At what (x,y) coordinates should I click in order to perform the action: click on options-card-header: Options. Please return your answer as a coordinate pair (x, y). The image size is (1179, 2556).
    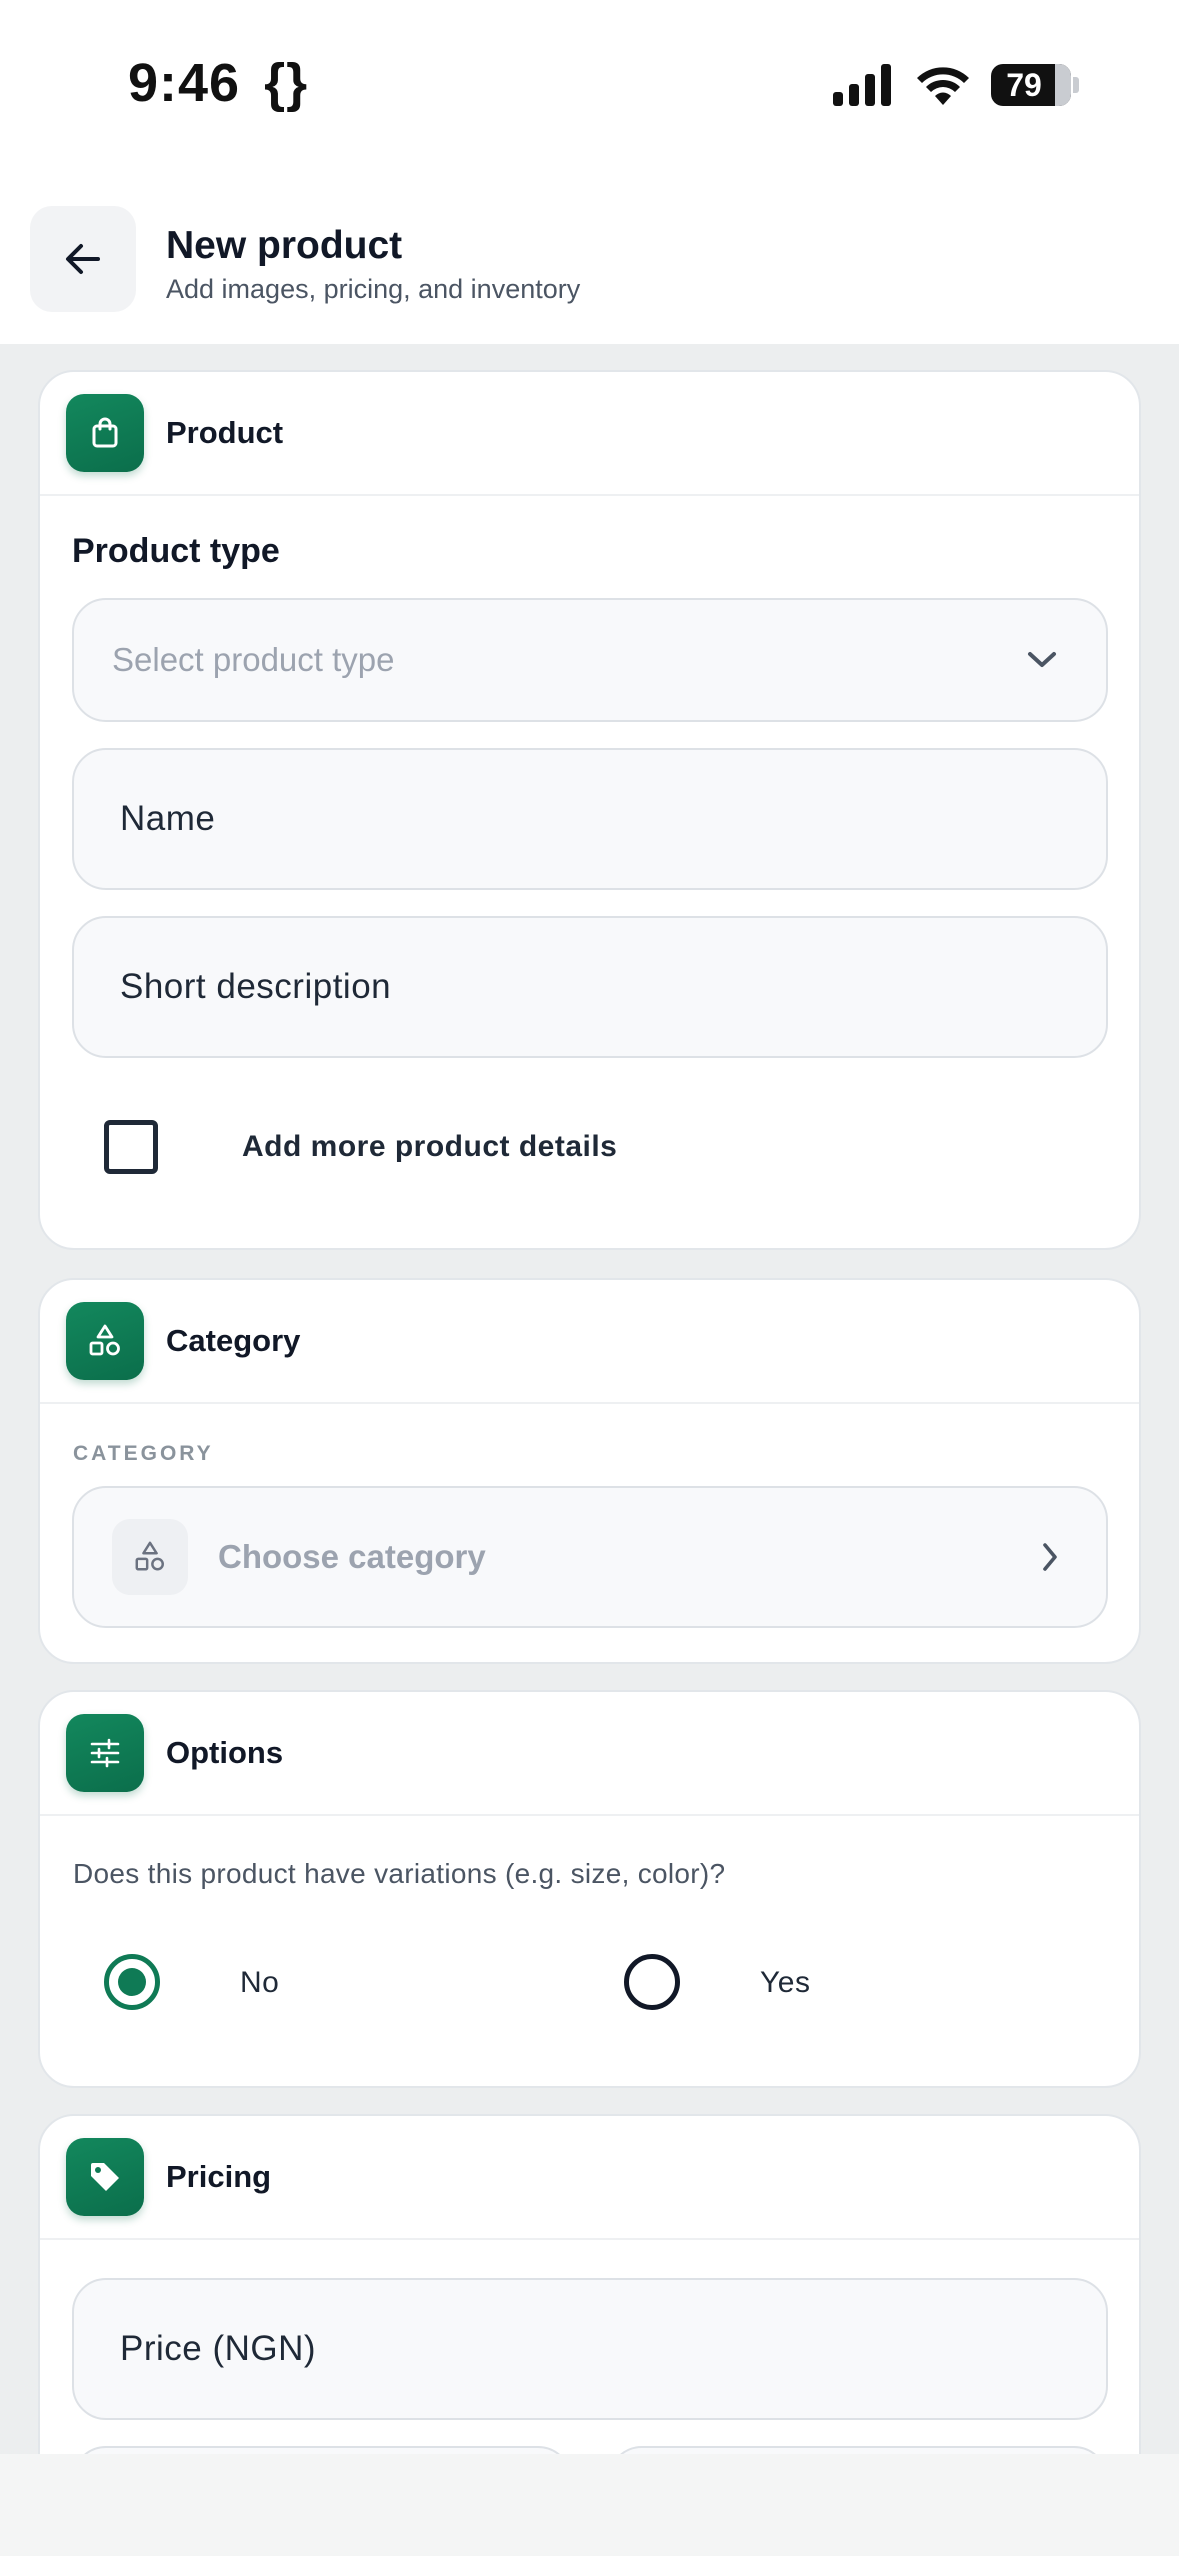
    Looking at the image, I should click on (589, 1754).